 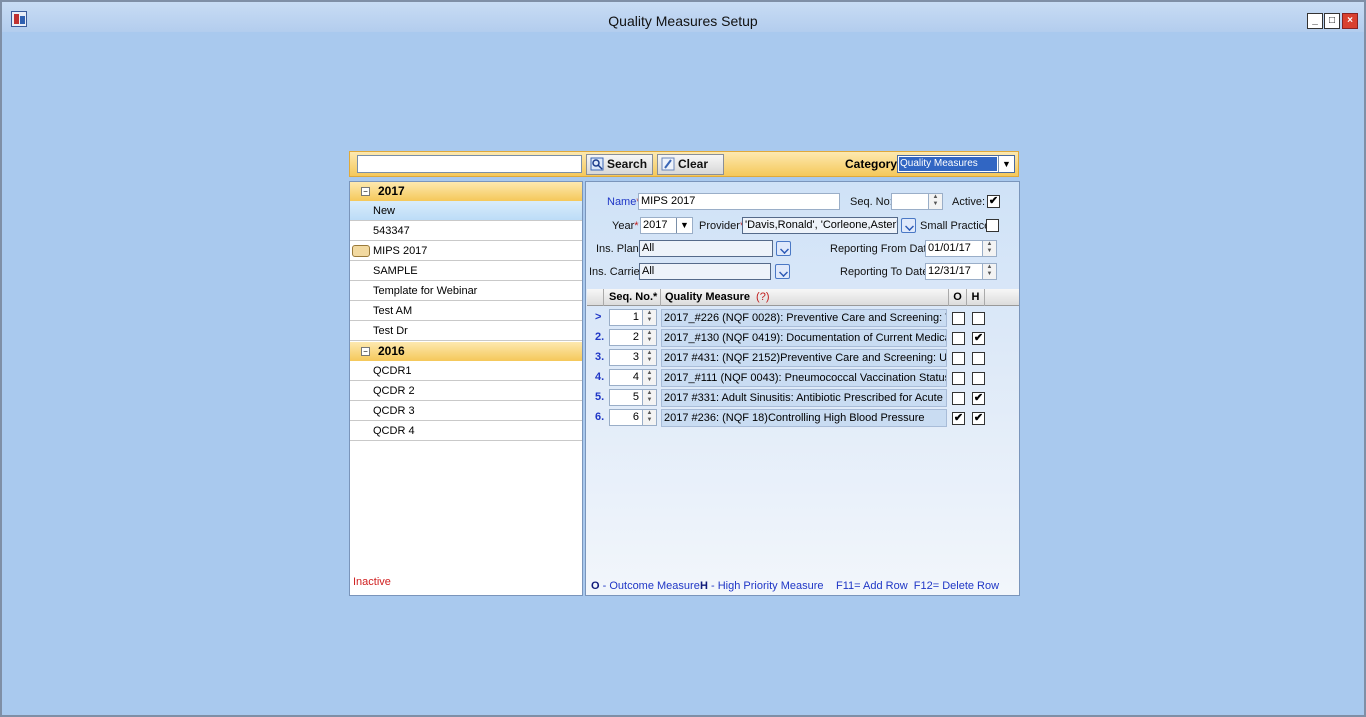 What do you see at coordinates (469, 164) in the screenshot?
I see `search-input` at bounding box center [469, 164].